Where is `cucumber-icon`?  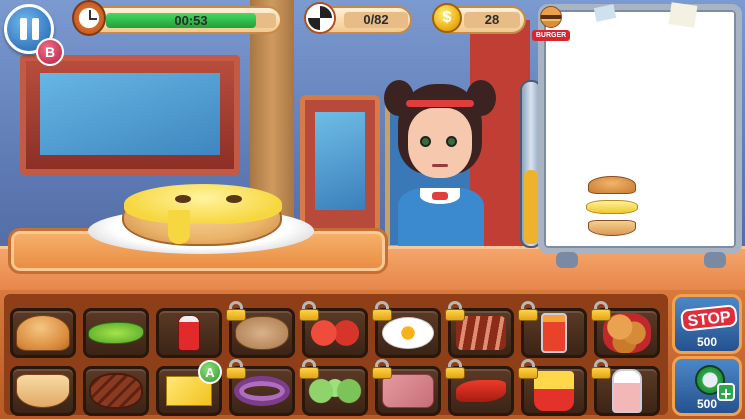
cucumber-icon is located at coordinates (335, 391).